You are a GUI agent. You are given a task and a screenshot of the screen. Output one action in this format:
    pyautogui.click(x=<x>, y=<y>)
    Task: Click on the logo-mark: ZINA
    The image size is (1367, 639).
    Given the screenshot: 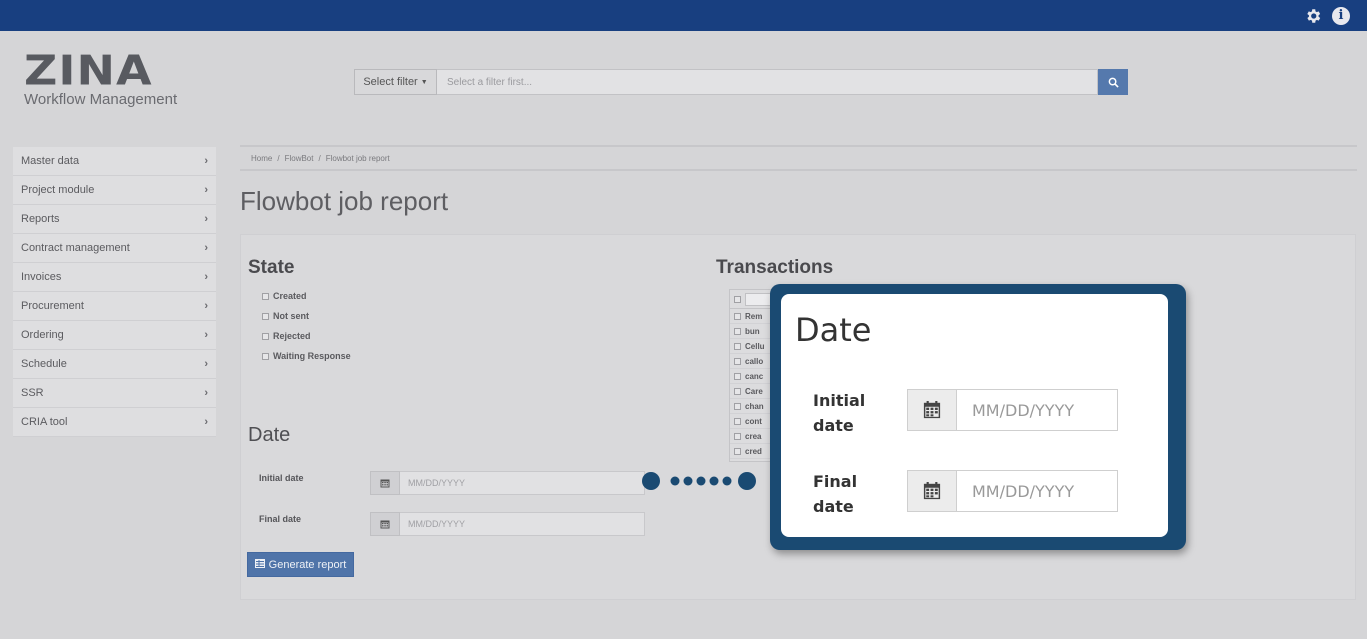 What is the action you would take?
    pyautogui.click(x=88, y=70)
    